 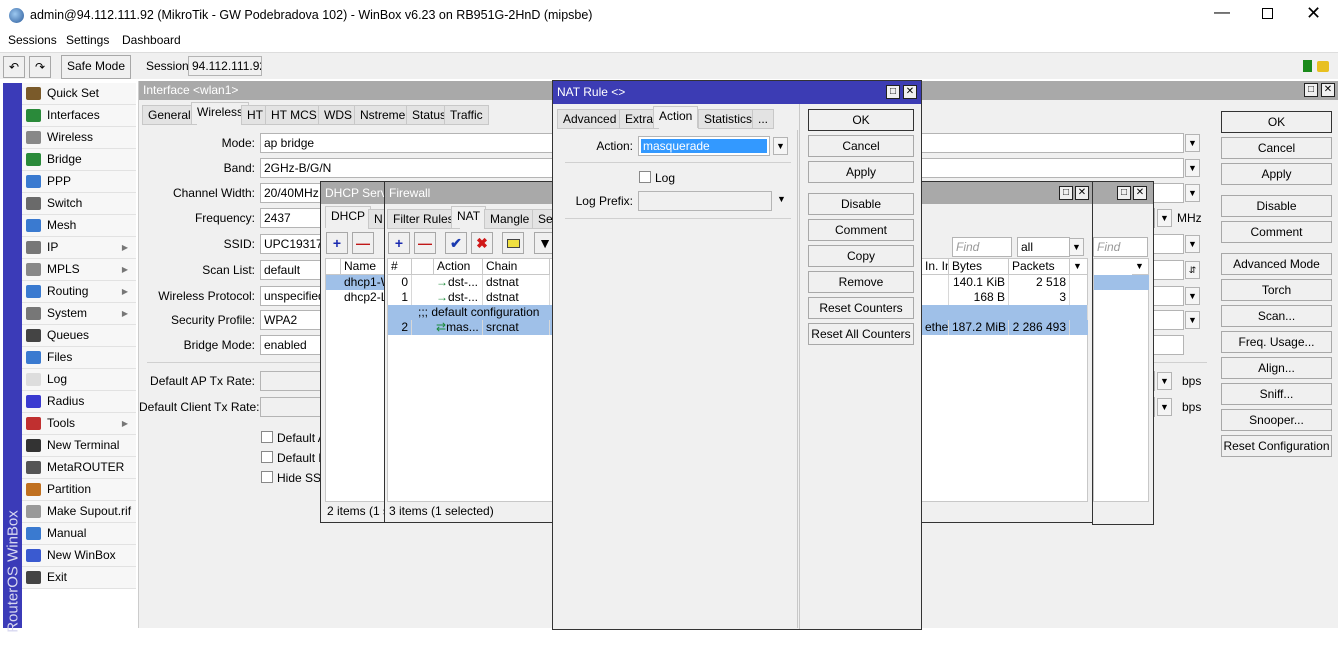 What do you see at coordinates (1121, 282) in the screenshot?
I see `table-row` at bounding box center [1121, 282].